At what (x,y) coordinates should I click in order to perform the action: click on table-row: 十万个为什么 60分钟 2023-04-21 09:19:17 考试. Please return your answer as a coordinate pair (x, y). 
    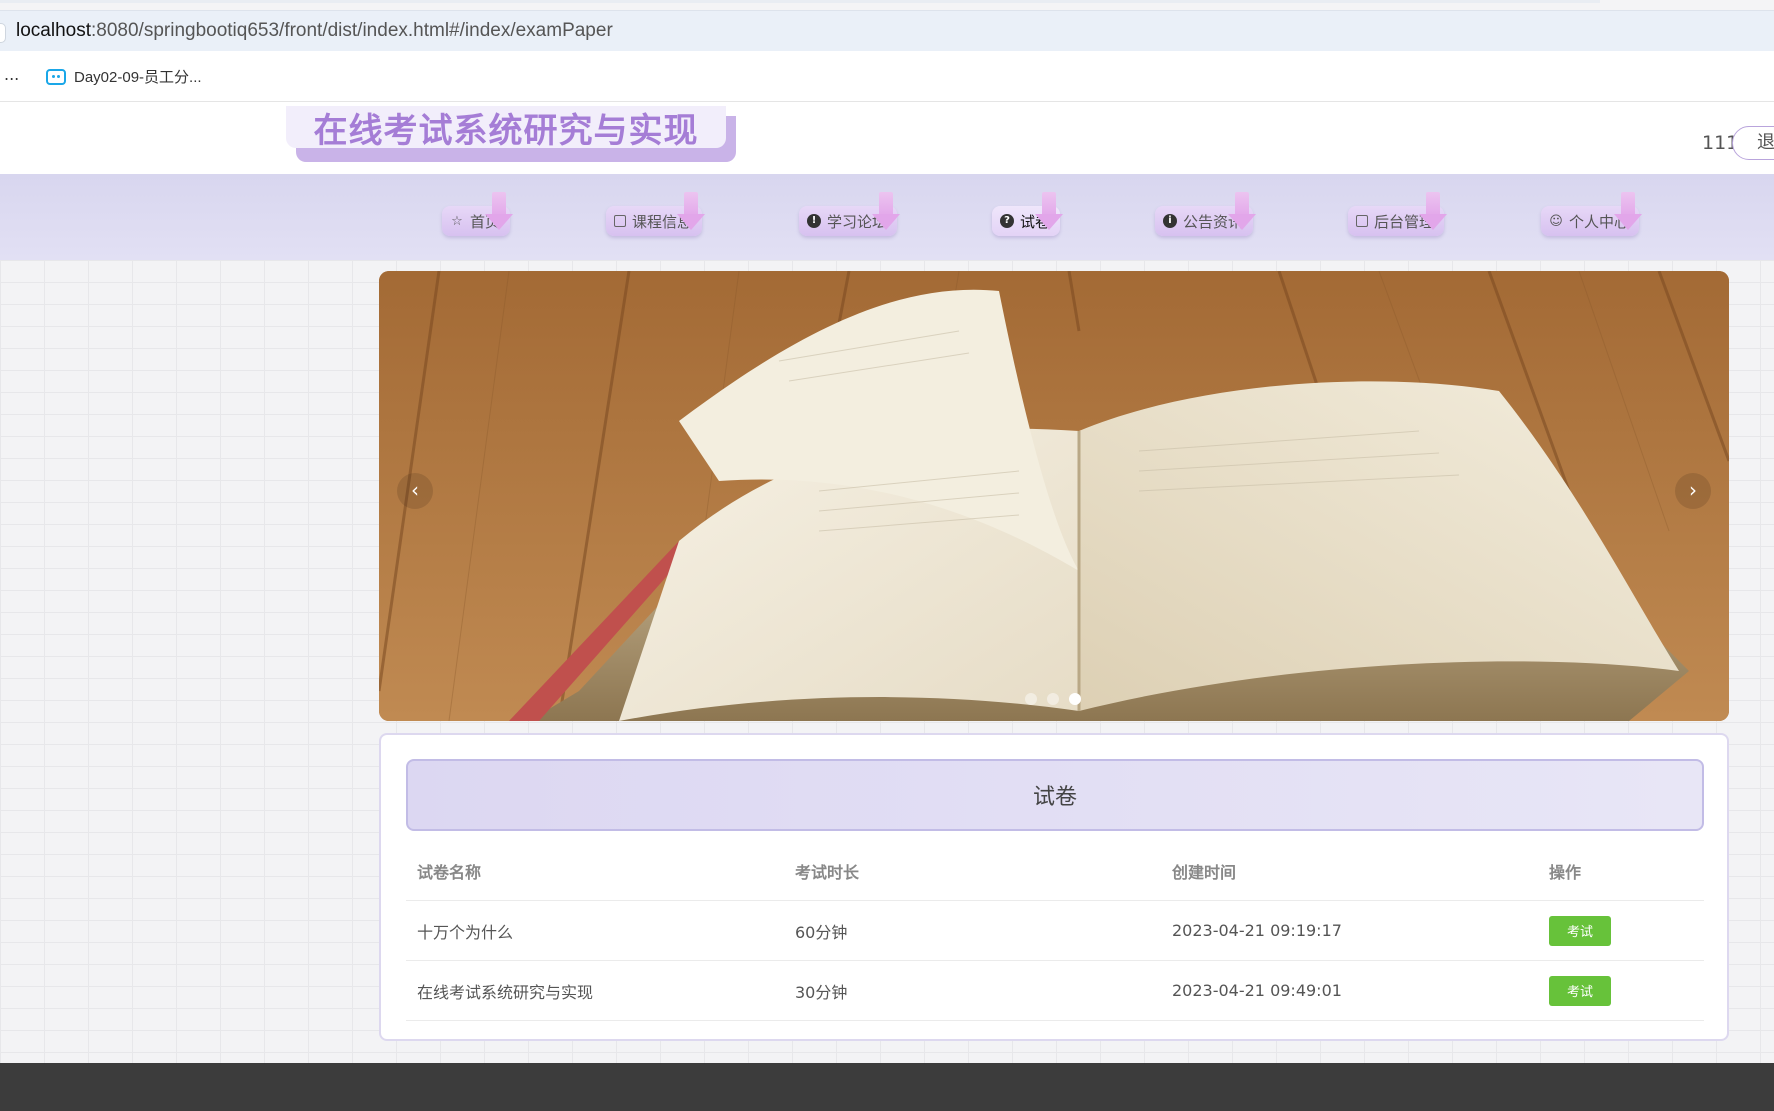
    Looking at the image, I should click on (1055, 931).